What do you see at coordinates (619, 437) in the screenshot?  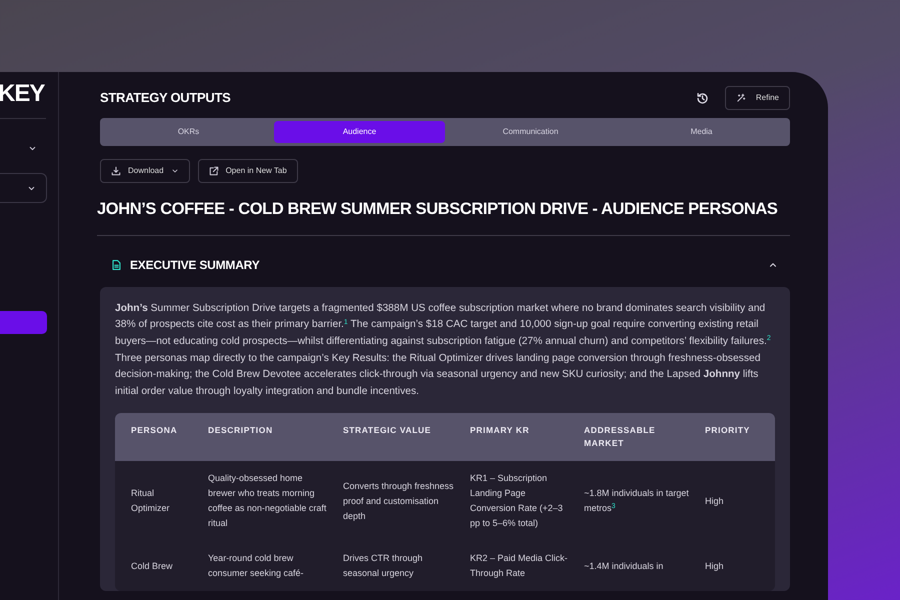 I see `column-header: ADDRESSABLE MARKET` at bounding box center [619, 437].